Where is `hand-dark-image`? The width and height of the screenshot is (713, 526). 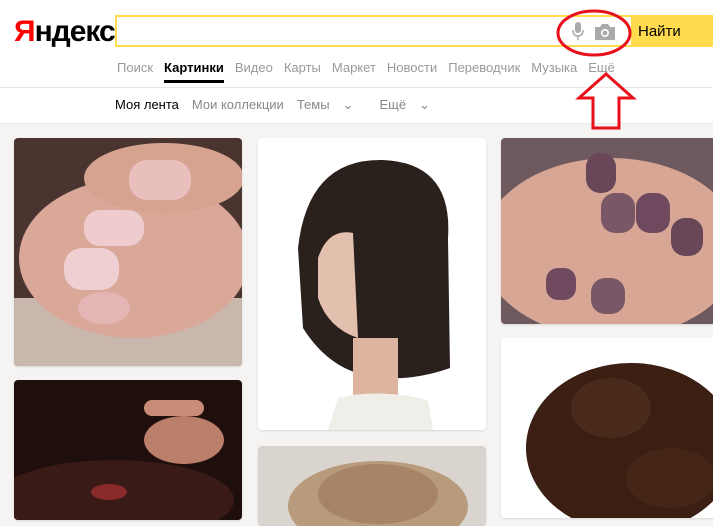
hand-dark-image is located at coordinates (128, 450).